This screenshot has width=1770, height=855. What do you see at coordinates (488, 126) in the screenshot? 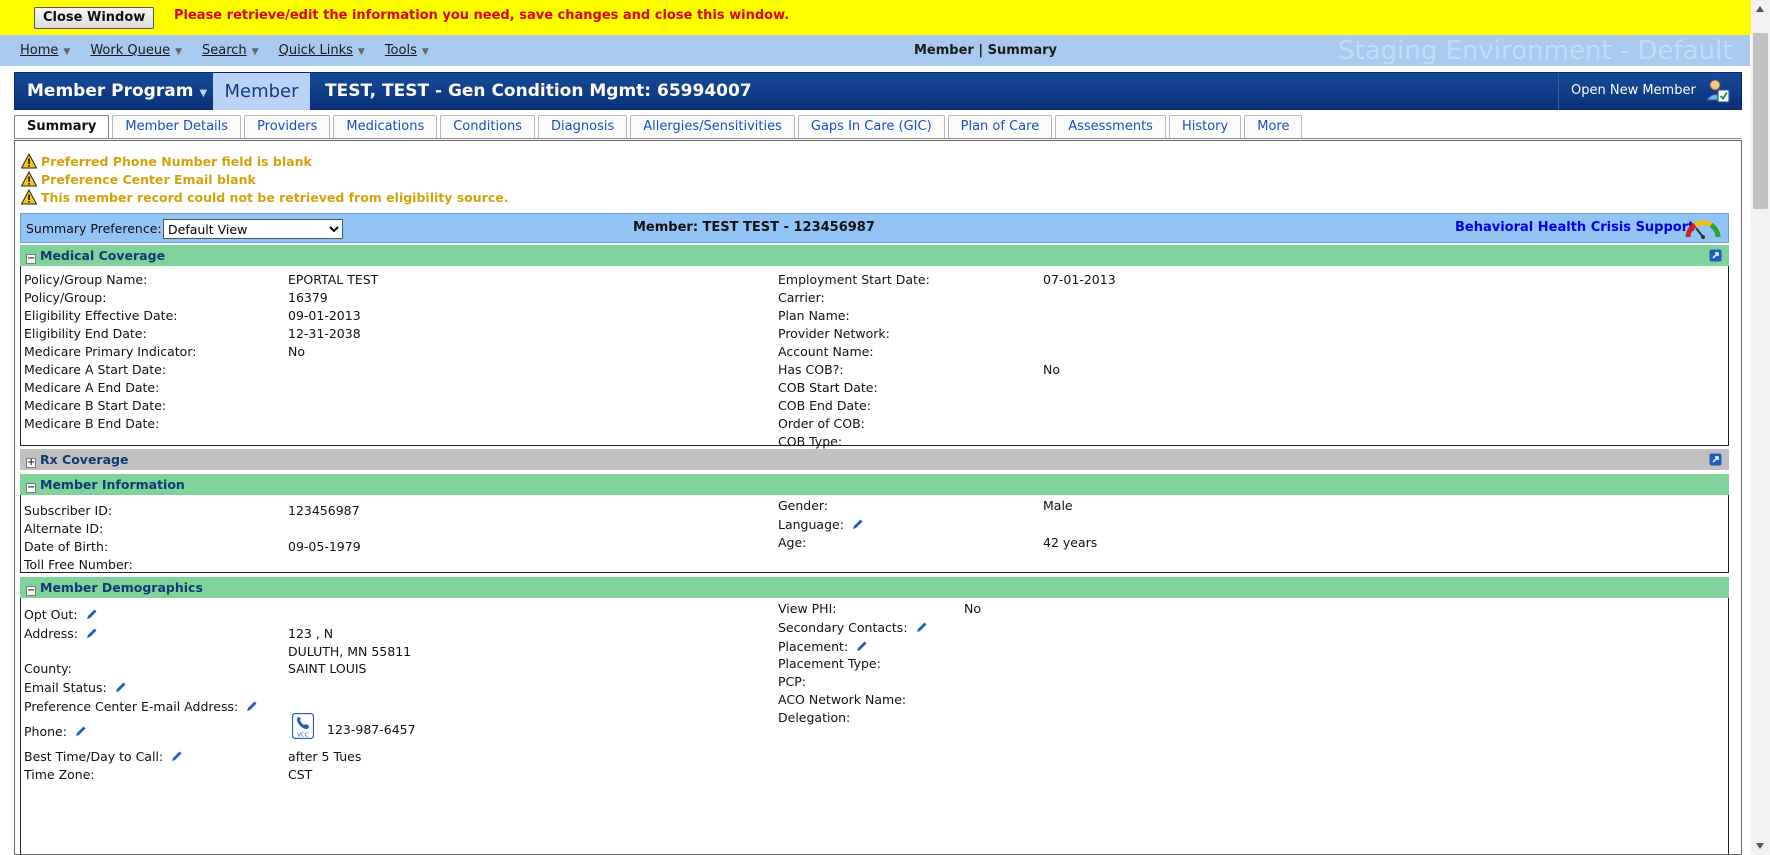
I see `tab-conditions: Conditions` at bounding box center [488, 126].